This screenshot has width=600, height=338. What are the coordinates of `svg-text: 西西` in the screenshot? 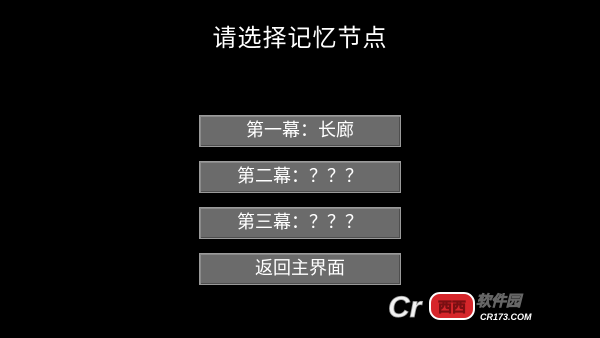 It's located at (452, 308).